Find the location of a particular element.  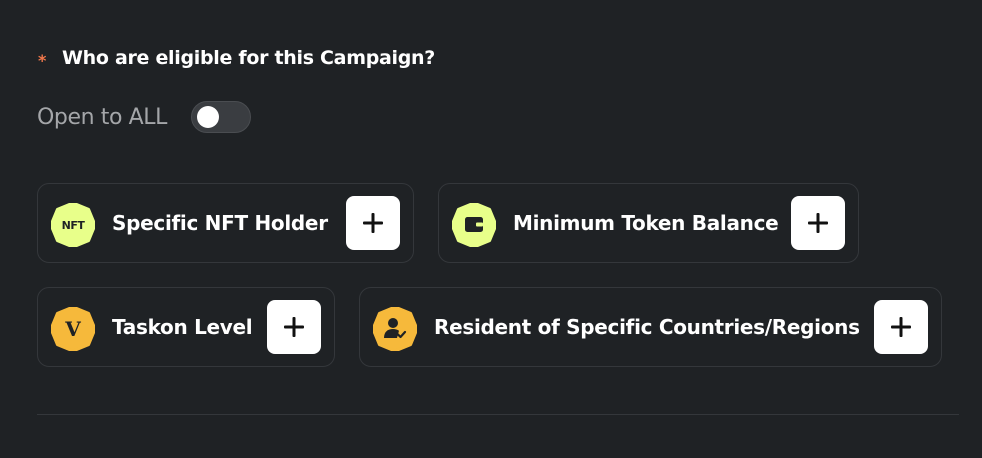

add-taskon-level-button is located at coordinates (294, 327).